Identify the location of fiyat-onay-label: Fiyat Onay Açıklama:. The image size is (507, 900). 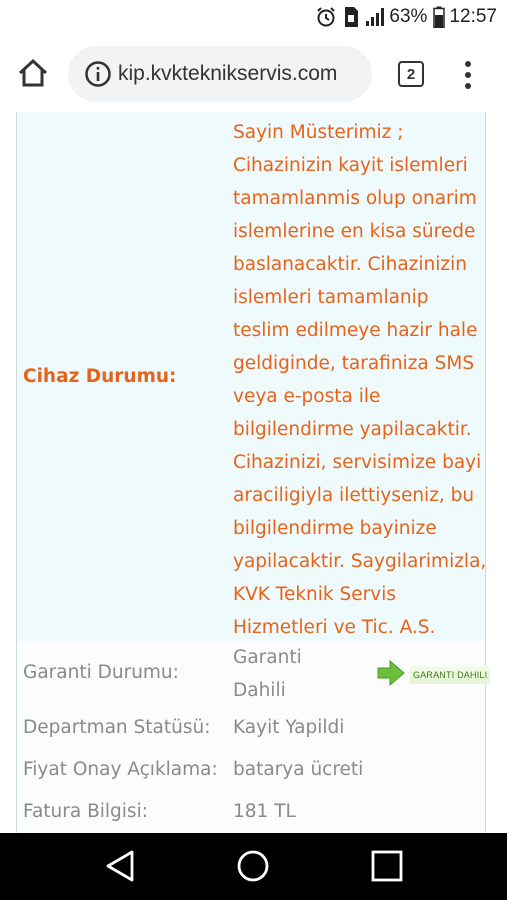
(120, 769).